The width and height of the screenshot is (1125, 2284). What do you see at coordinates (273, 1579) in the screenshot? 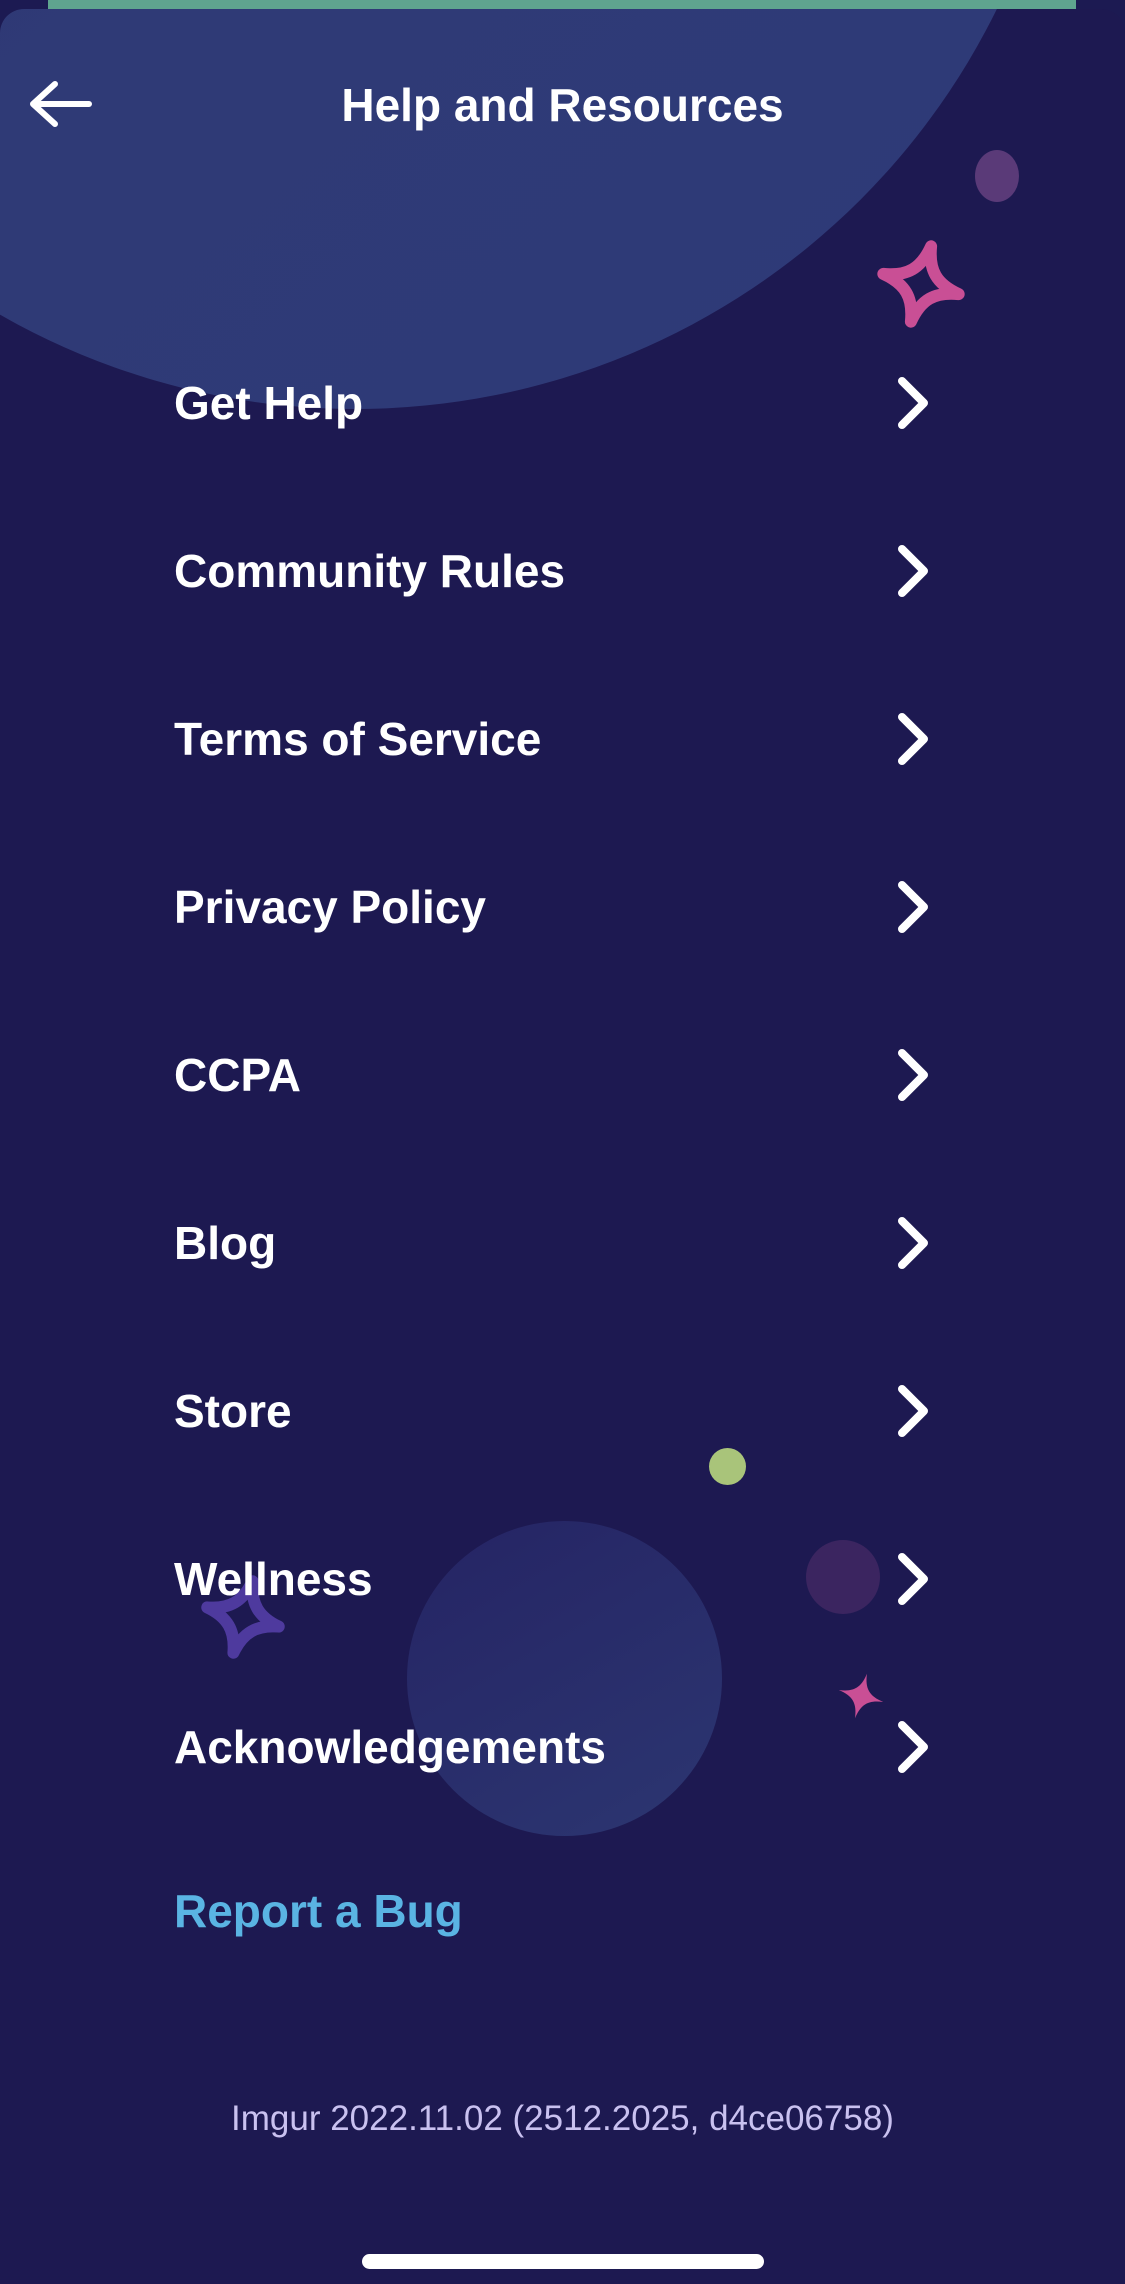
I see `menu-item-label: Wellness` at bounding box center [273, 1579].